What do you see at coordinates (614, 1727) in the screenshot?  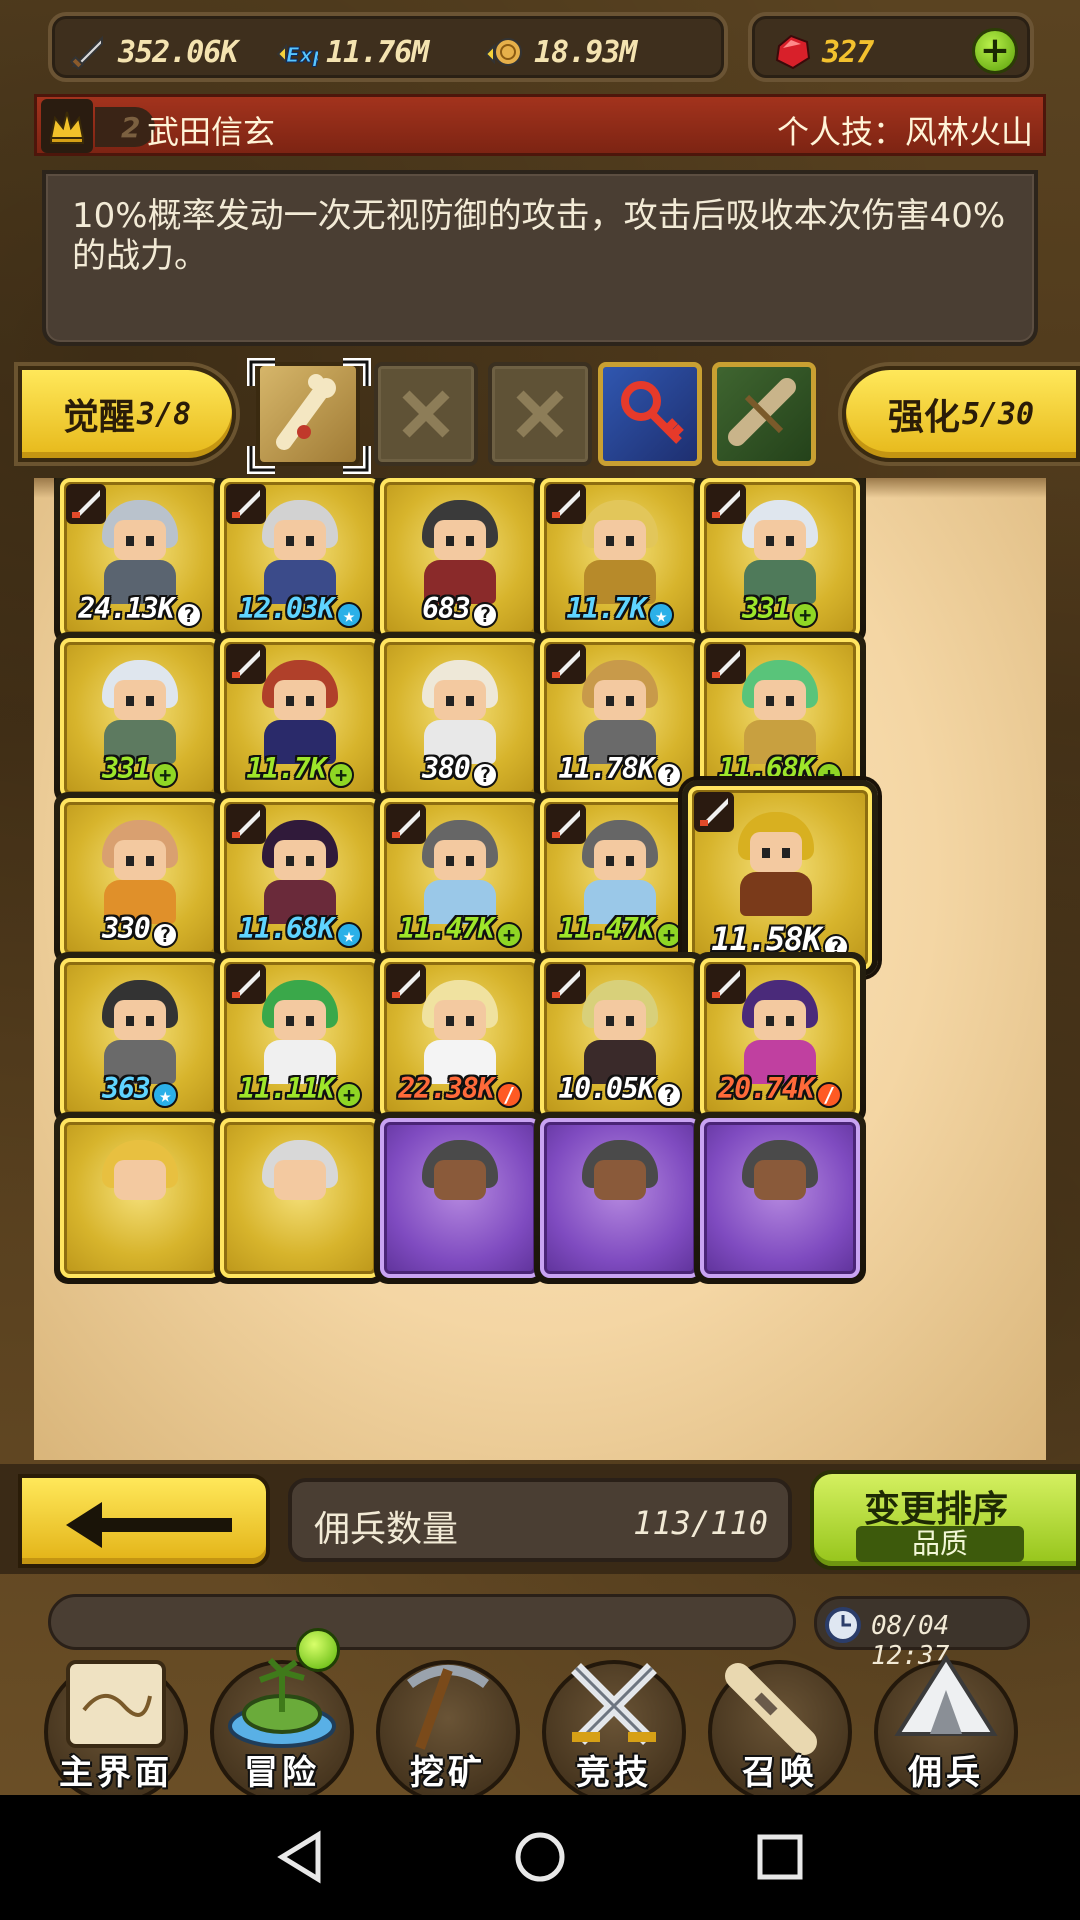 I see `nav-item-arena: 竞技` at bounding box center [614, 1727].